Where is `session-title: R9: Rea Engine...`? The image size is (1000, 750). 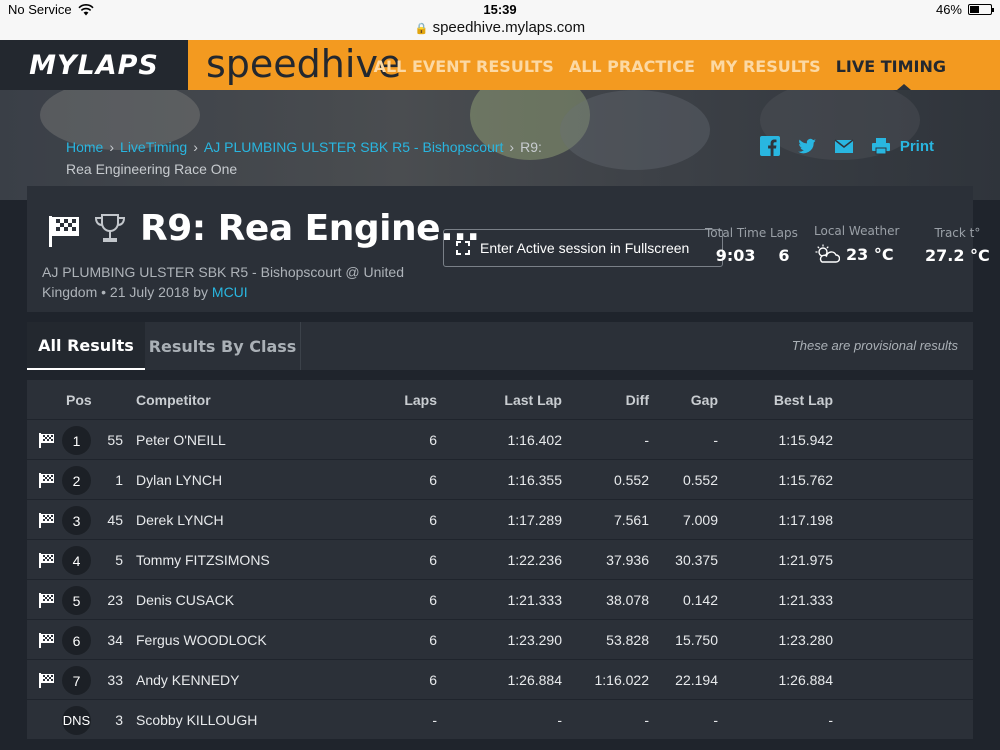
session-title: R9: Rea Engine... is located at coordinates (310, 228).